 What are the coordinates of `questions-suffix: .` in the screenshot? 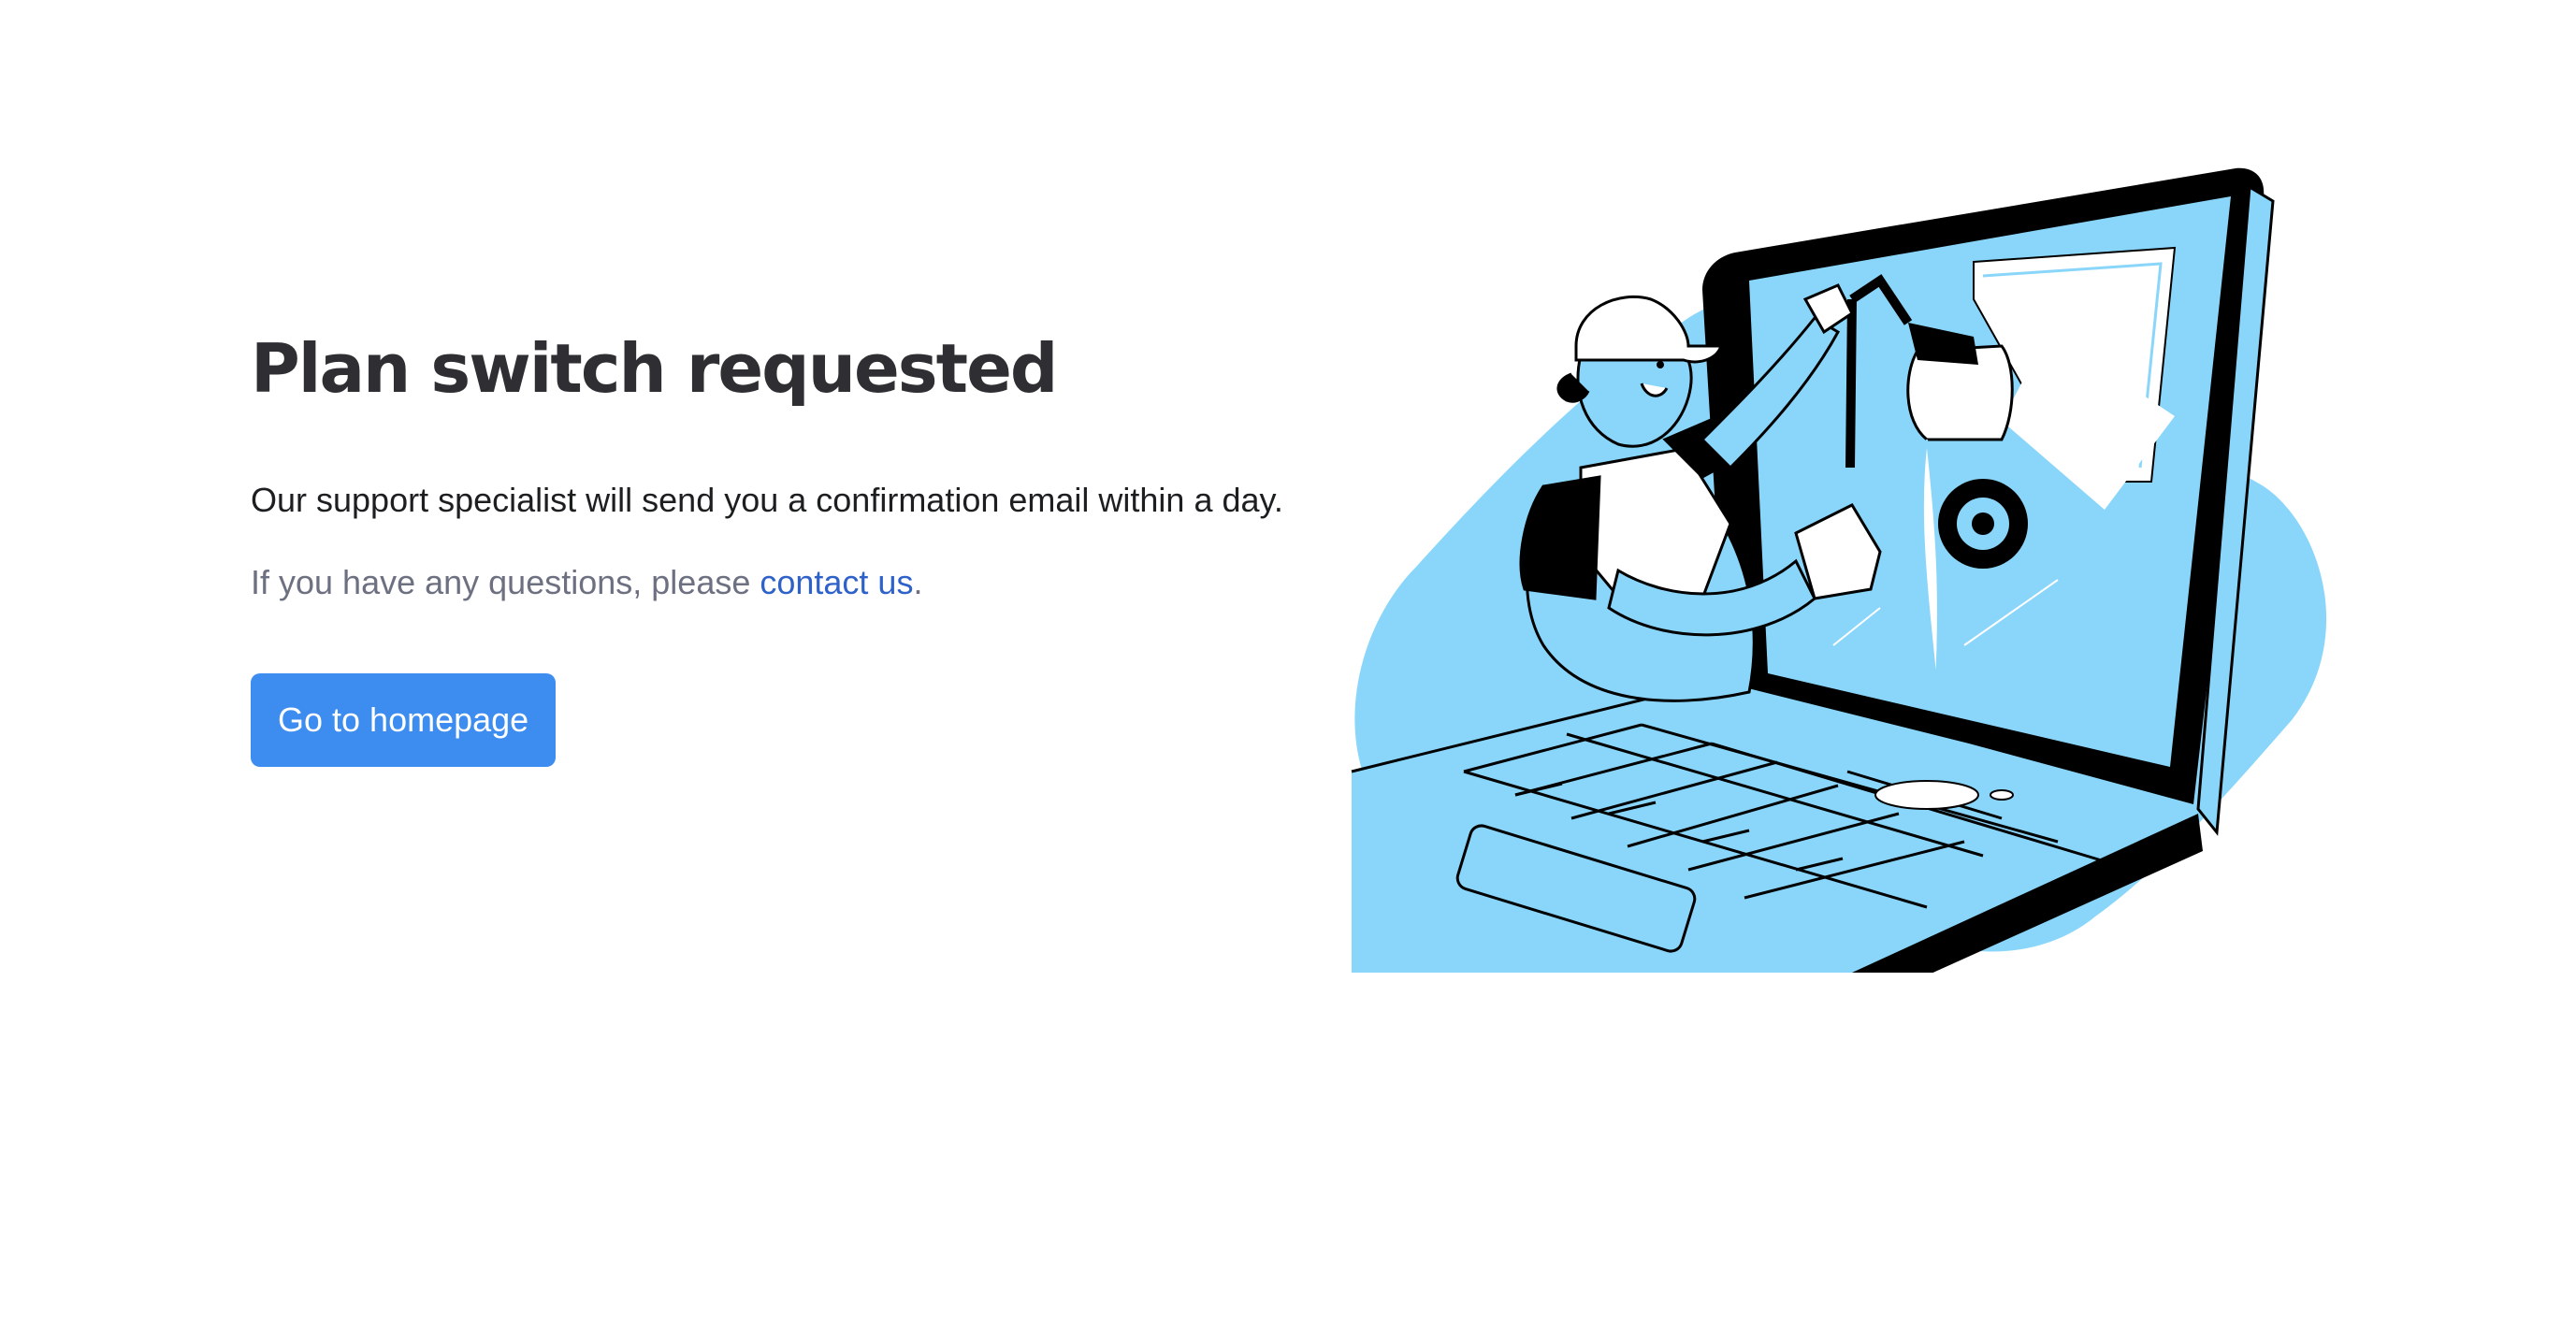 It's located at (918, 582).